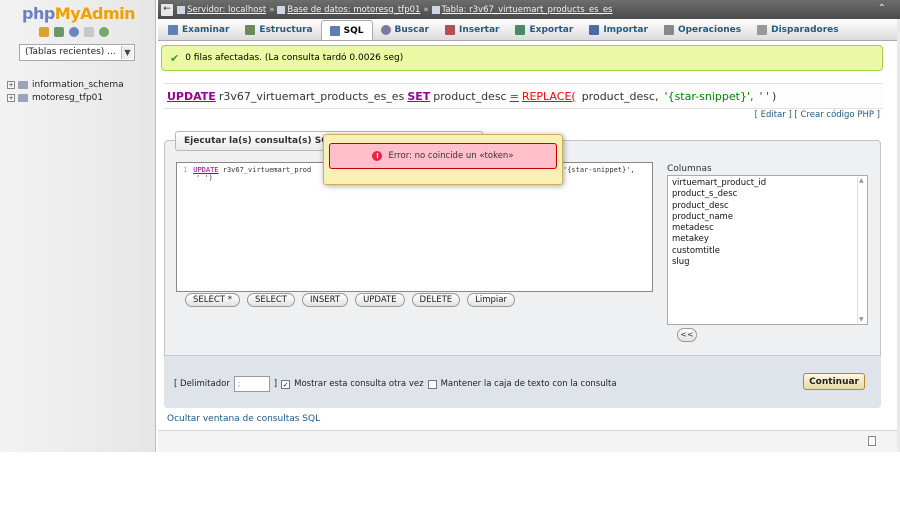  I want to click on column-option: product_name, so click(767, 217).